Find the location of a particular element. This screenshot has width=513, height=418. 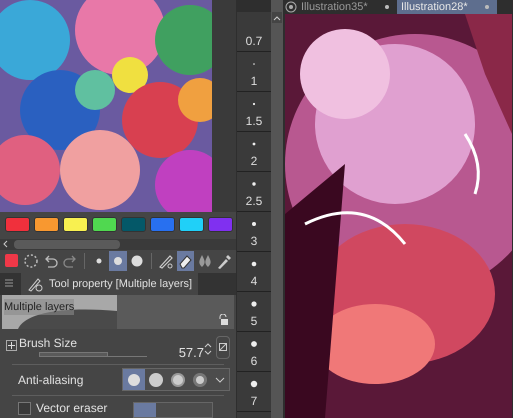

eraser-icon is located at coordinates (185, 260).